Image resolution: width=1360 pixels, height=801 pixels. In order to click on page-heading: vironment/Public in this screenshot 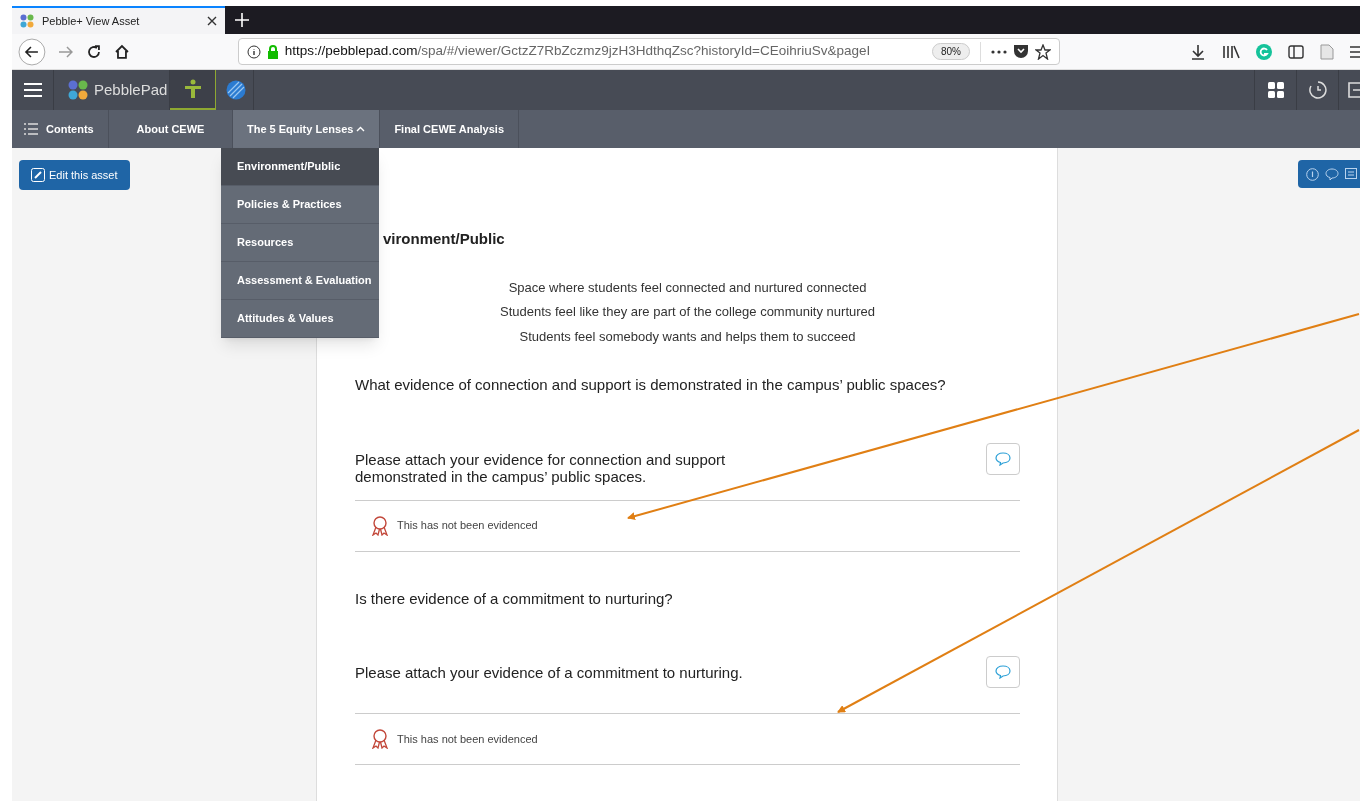, I will do `click(444, 239)`.